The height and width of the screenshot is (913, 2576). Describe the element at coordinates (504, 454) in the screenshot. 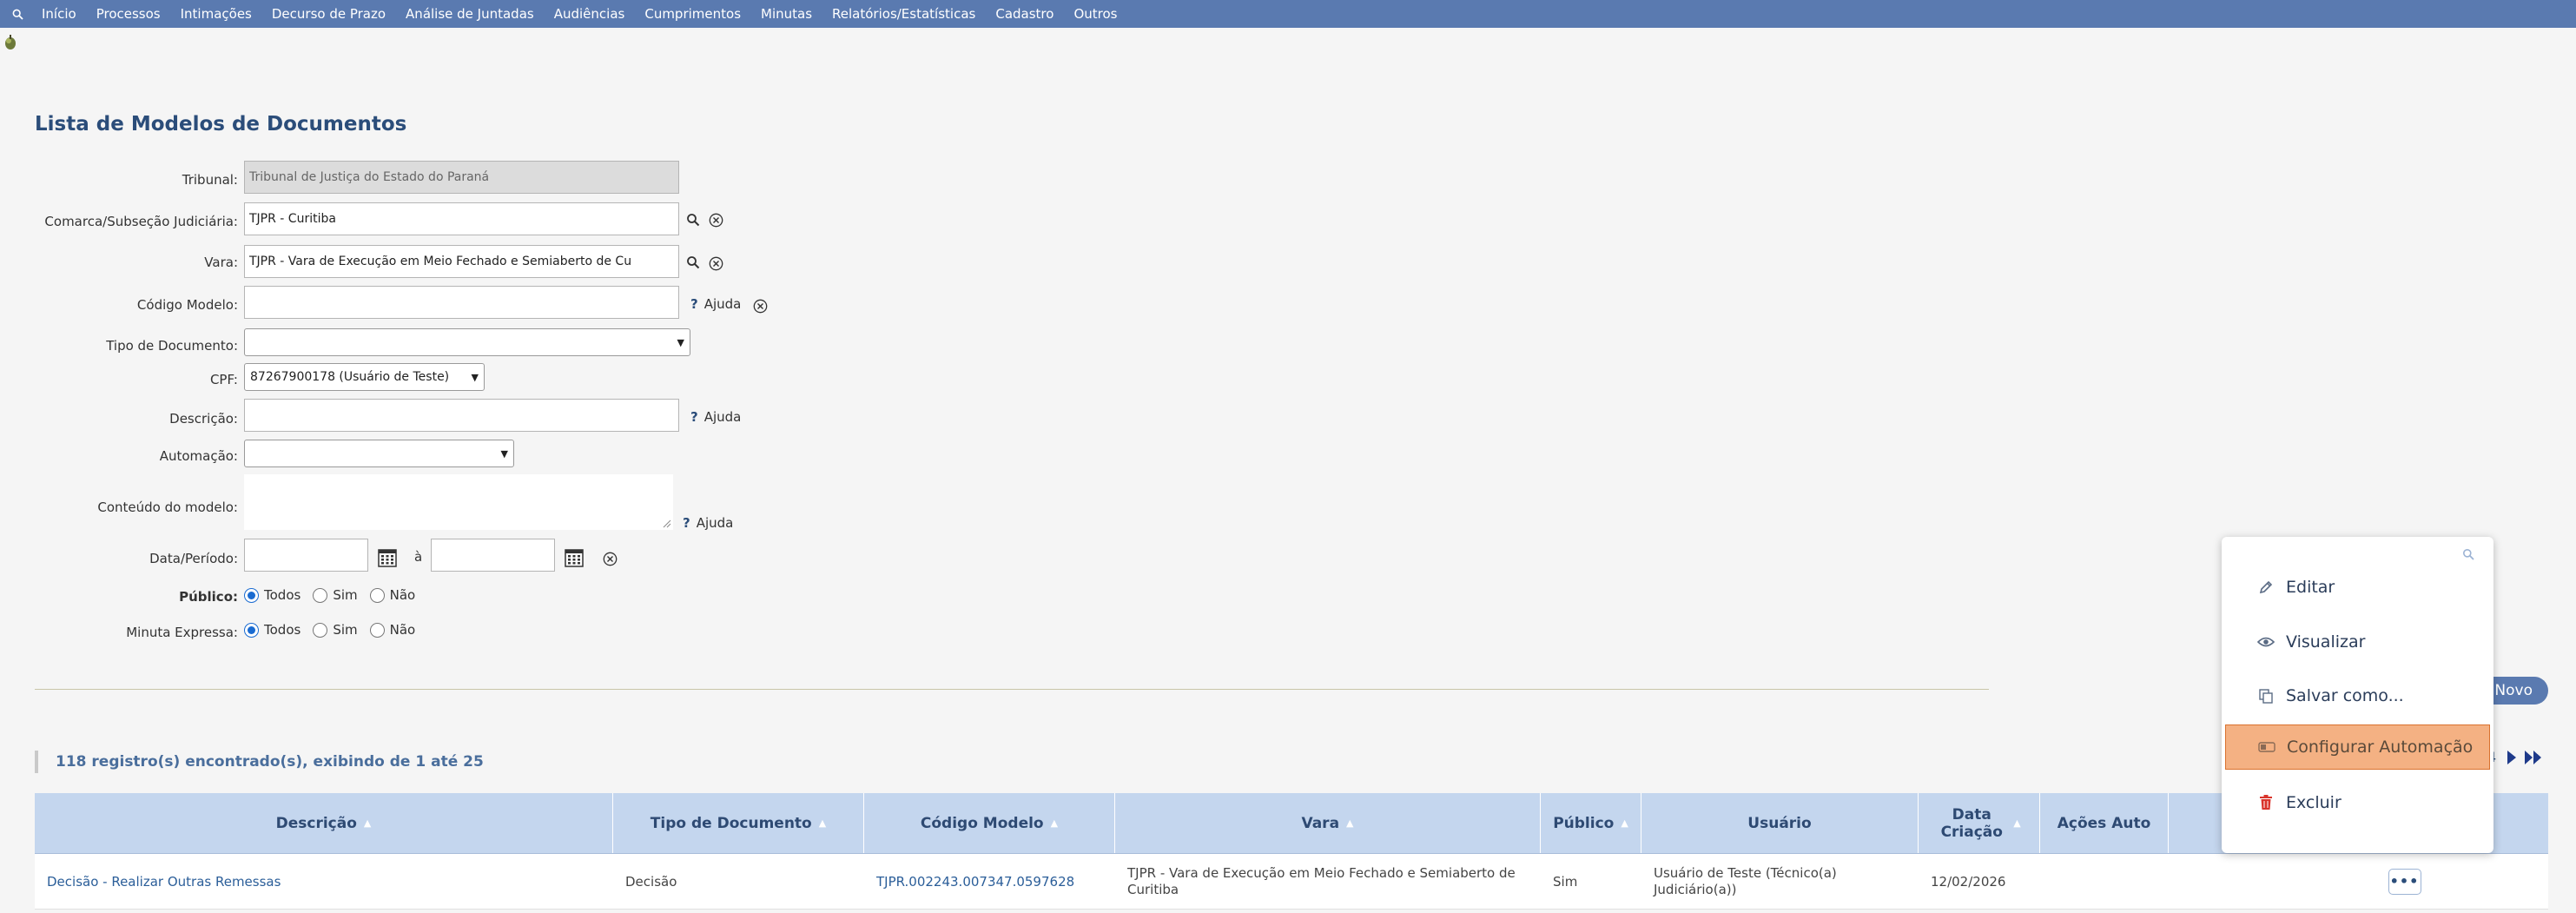

I see `chevron-down-icon: ▼` at that location.